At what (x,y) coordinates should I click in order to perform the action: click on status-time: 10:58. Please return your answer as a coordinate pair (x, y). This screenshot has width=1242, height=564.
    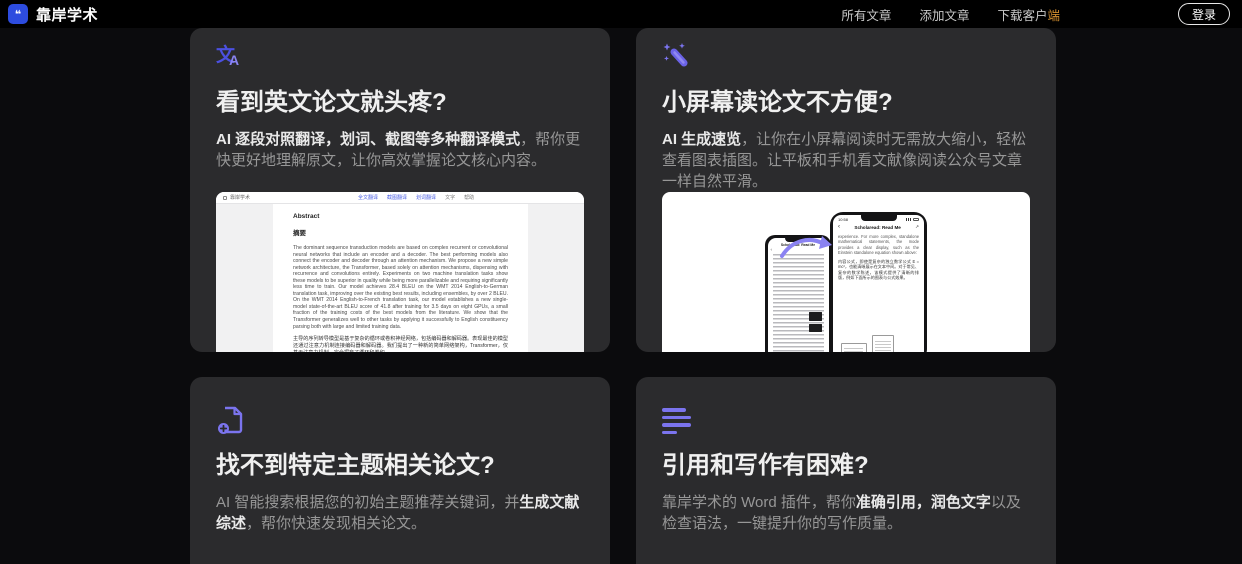
    Looking at the image, I should click on (843, 219).